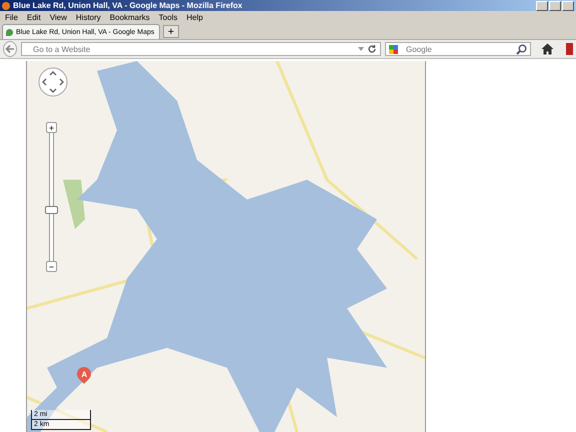 The width and height of the screenshot is (576, 432). Describe the element at coordinates (168, 17) in the screenshot. I see `menu-item: Tools` at that location.